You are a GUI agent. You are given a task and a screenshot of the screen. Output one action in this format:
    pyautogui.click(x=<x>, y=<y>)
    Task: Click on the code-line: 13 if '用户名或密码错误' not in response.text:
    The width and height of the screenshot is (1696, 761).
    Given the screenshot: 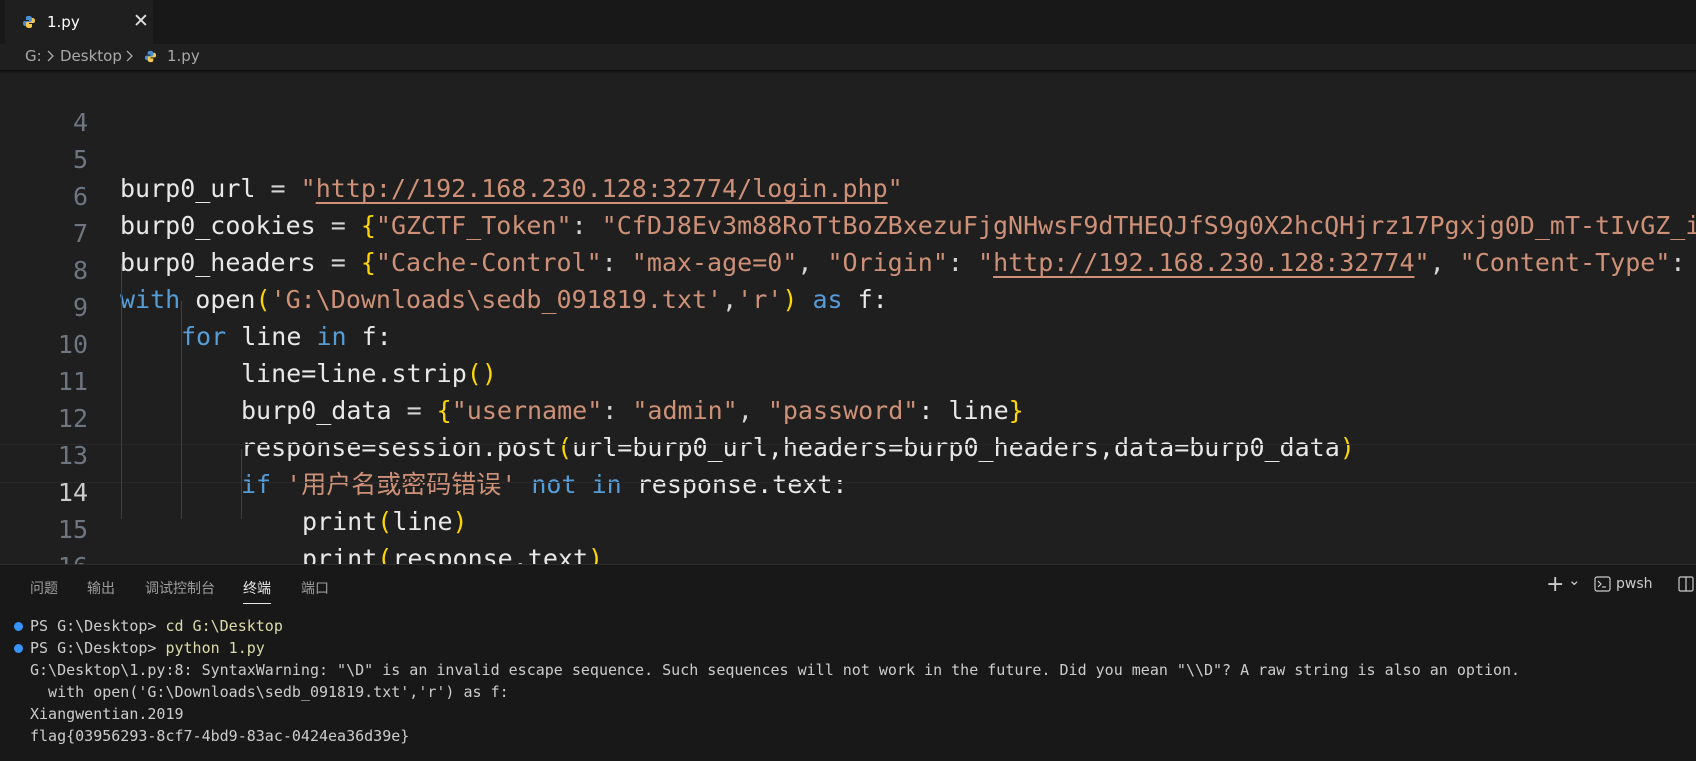 What is the action you would take?
    pyautogui.click(x=848, y=453)
    